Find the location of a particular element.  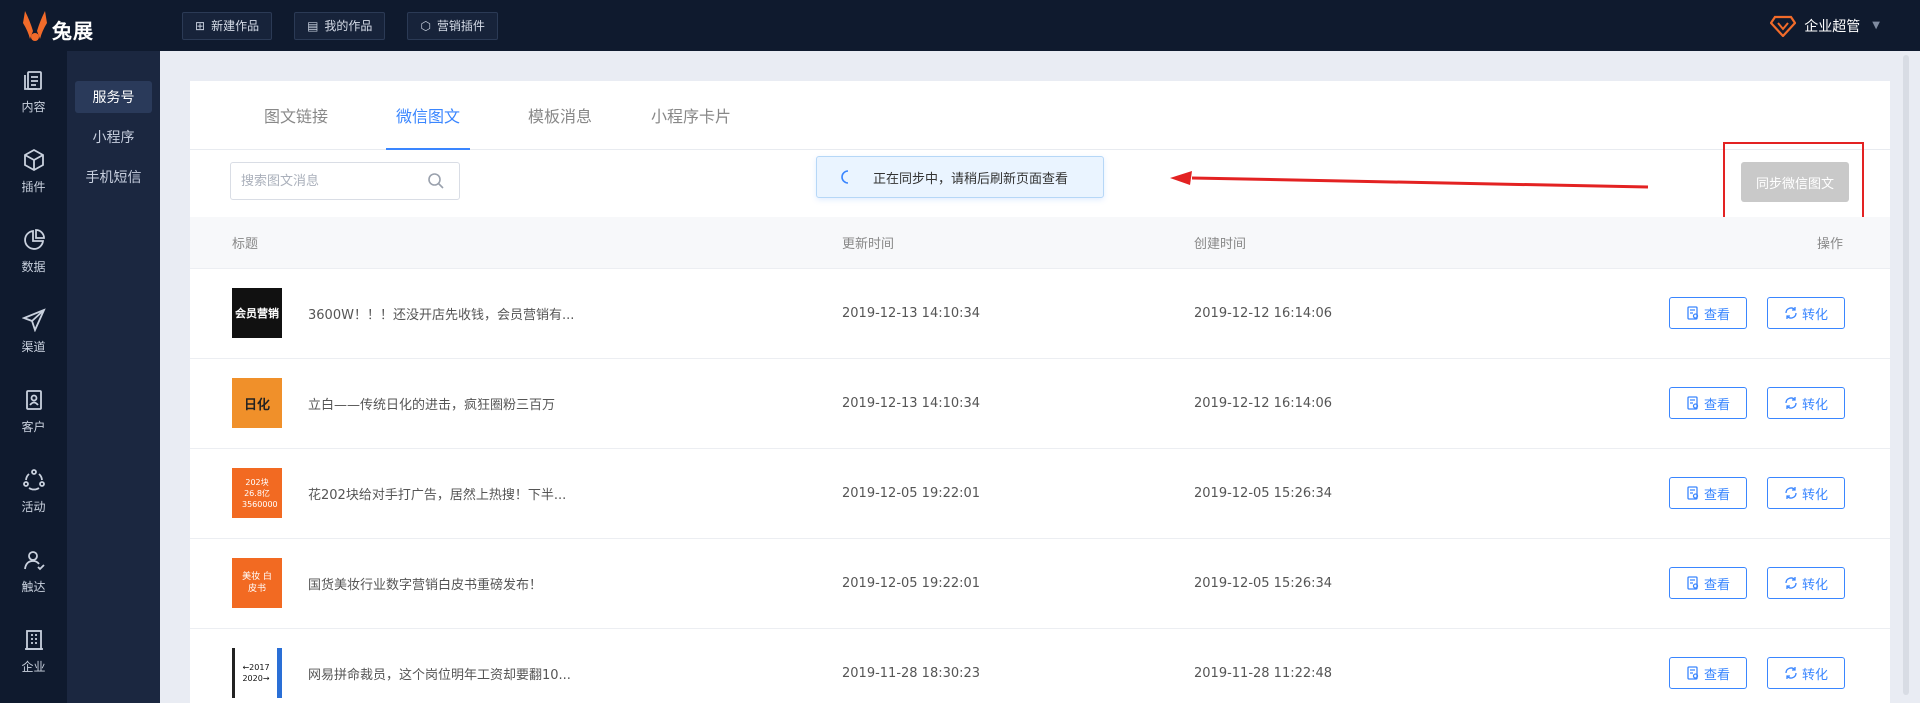

tab-template-messages: 模板消息 is located at coordinates (560, 115).